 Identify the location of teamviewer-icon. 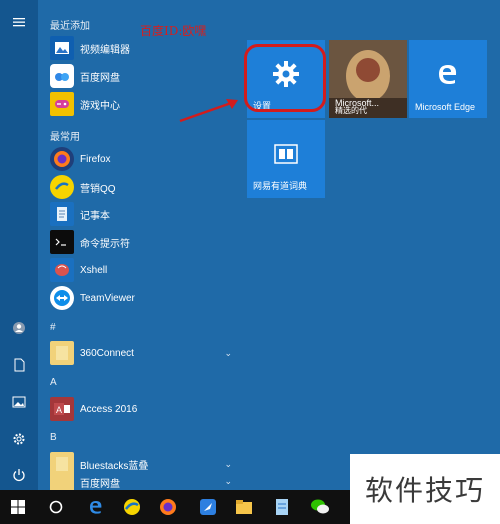
(62, 298).